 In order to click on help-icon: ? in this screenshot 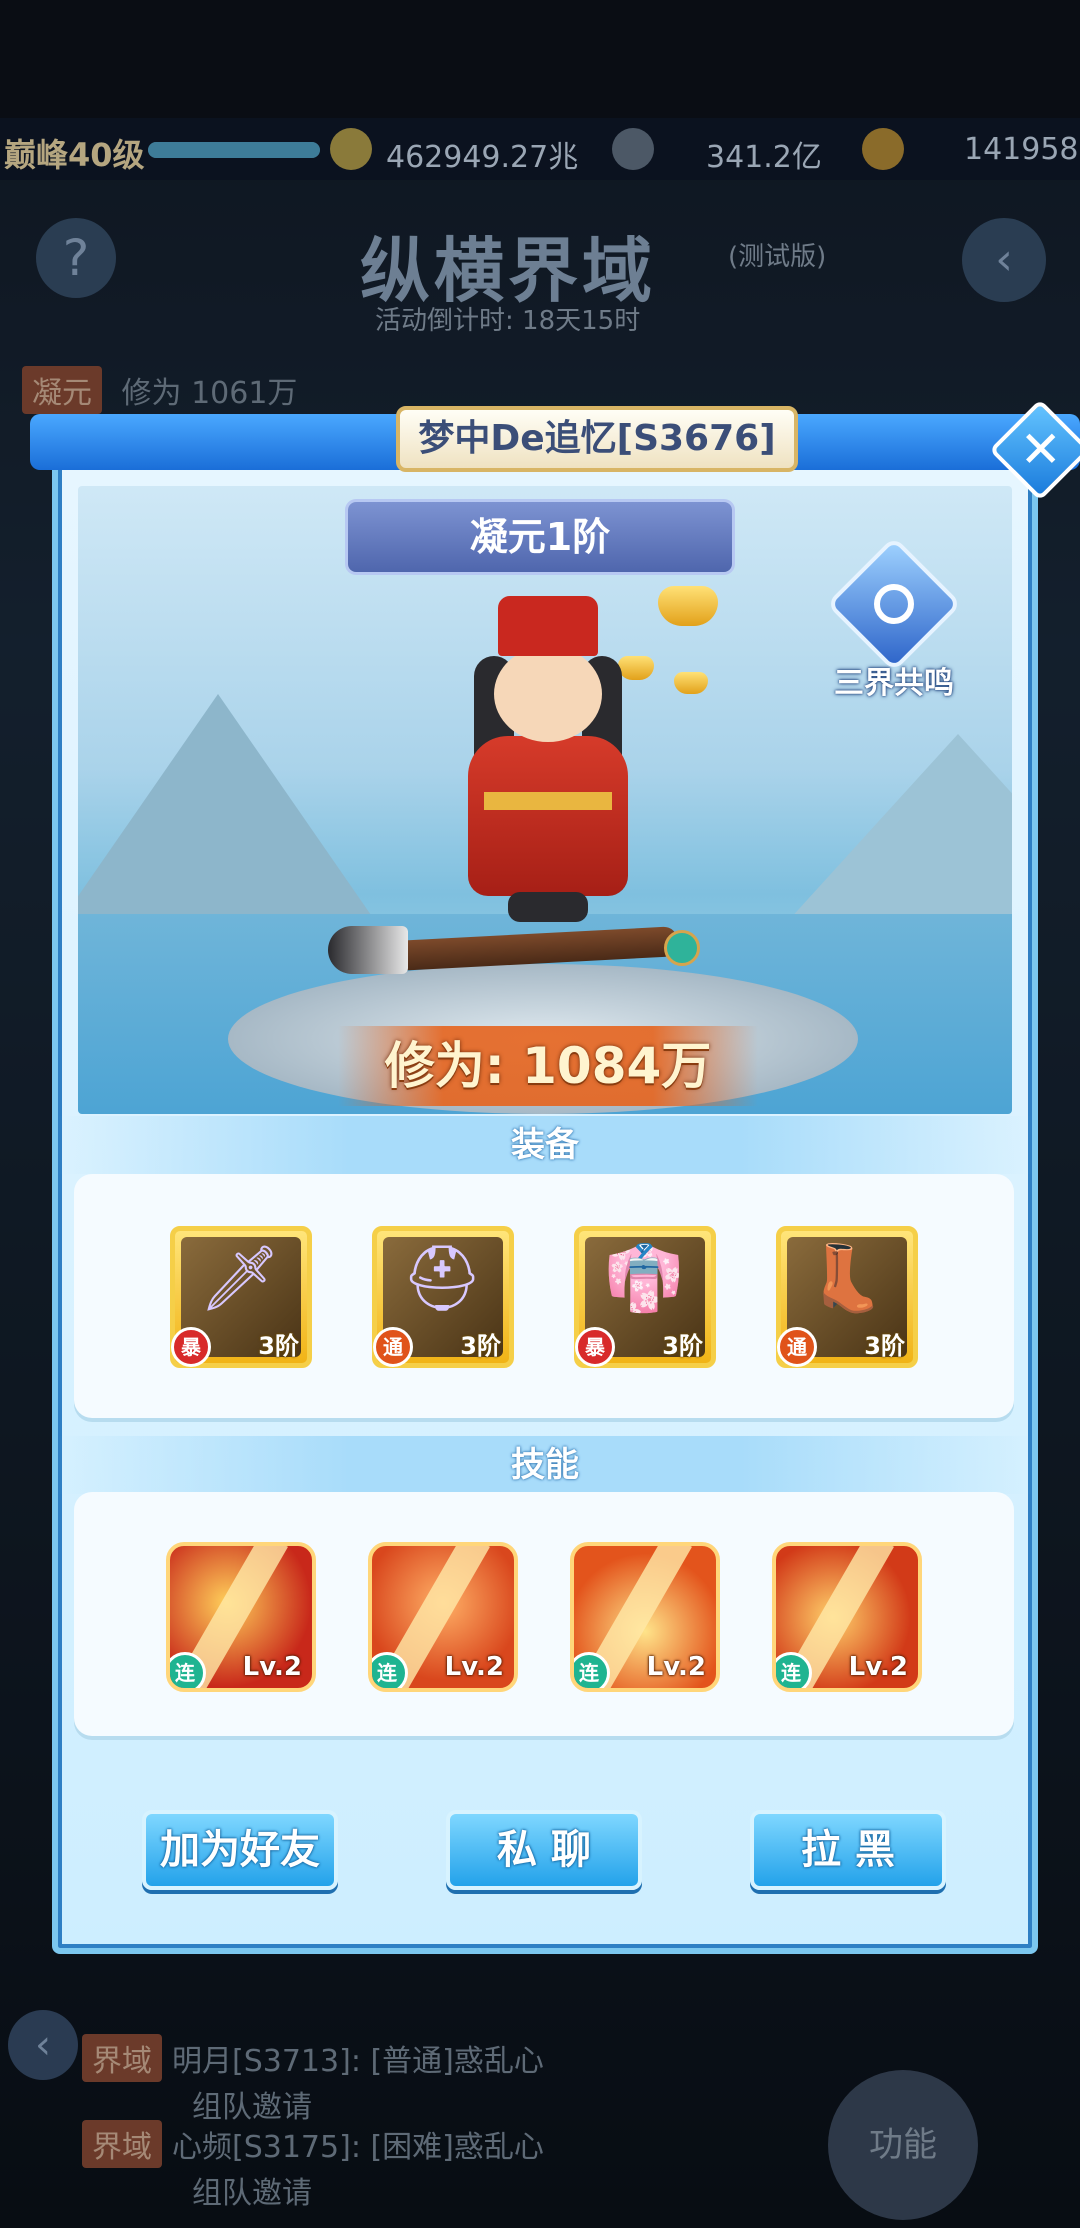, I will do `click(76, 258)`.